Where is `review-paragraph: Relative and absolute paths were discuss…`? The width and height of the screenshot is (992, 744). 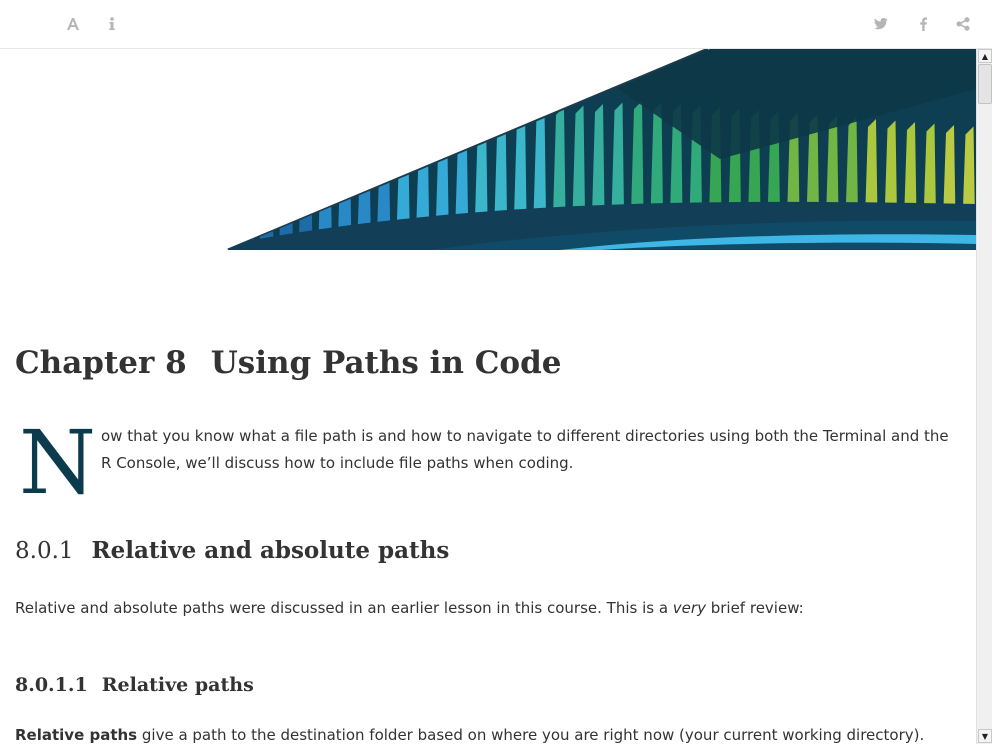 review-paragraph: Relative and absolute paths were discuss… is located at coordinates (409, 608).